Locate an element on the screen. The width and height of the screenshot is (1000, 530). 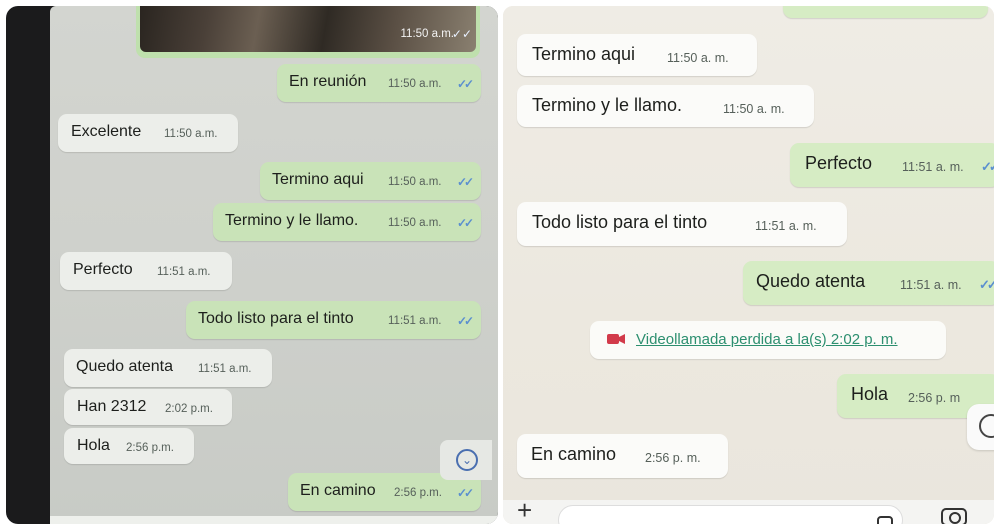
message-bubble: Excelente 11:50 a.m. is located at coordinates (148, 133).